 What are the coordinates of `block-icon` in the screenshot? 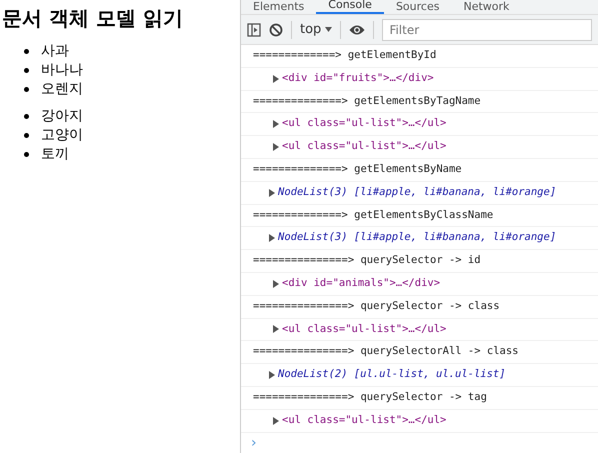 It's located at (276, 29).